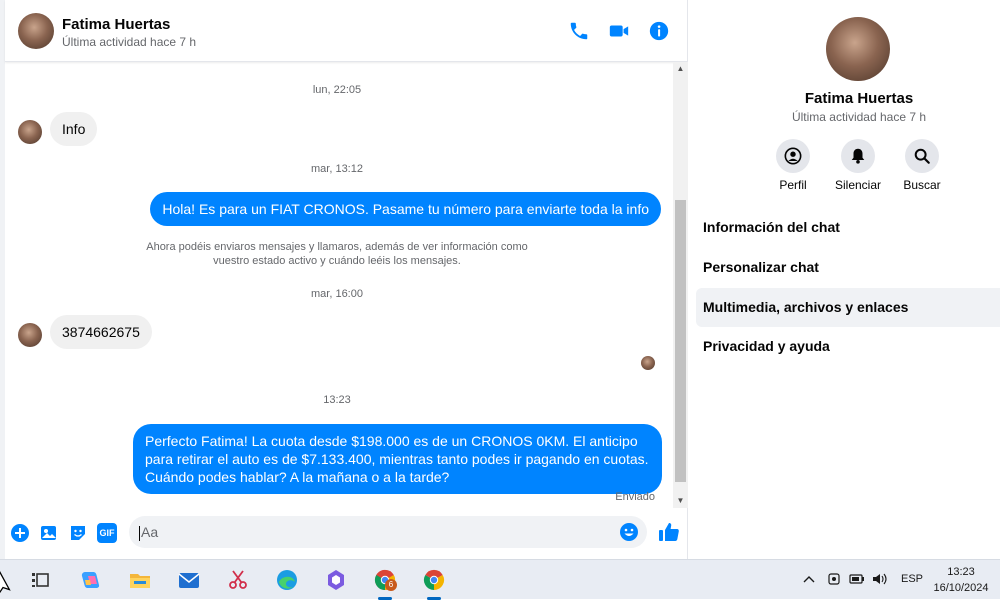 Image resolution: width=1000 pixels, height=600 pixels. What do you see at coordinates (680, 341) in the screenshot?
I see `scroll-thumb` at bounding box center [680, 341].